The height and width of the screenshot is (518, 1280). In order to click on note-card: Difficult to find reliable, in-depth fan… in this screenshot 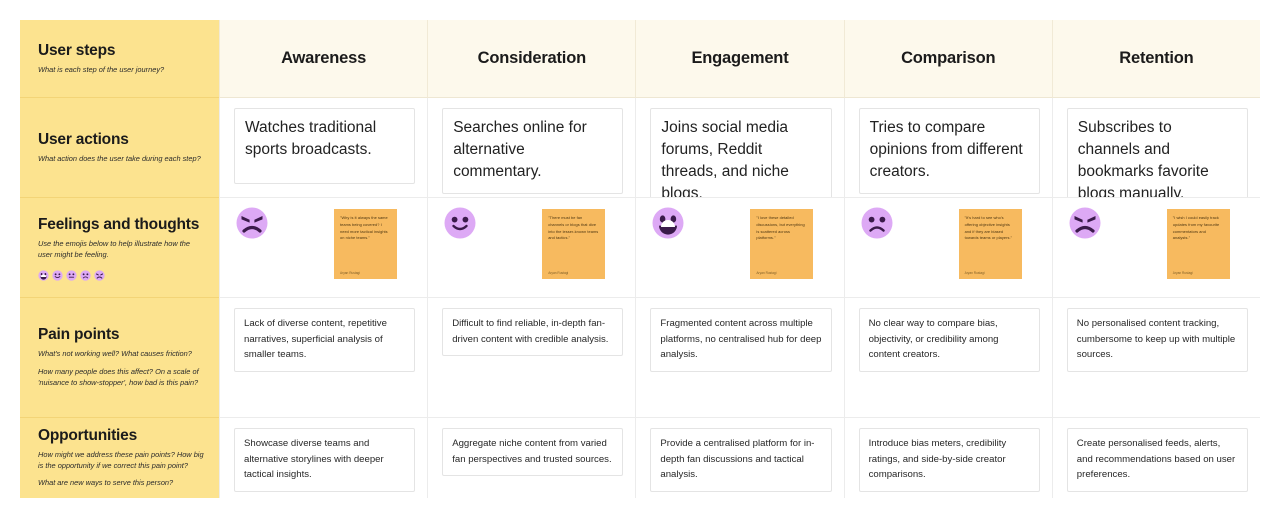, I will do `click(533, 332)`.